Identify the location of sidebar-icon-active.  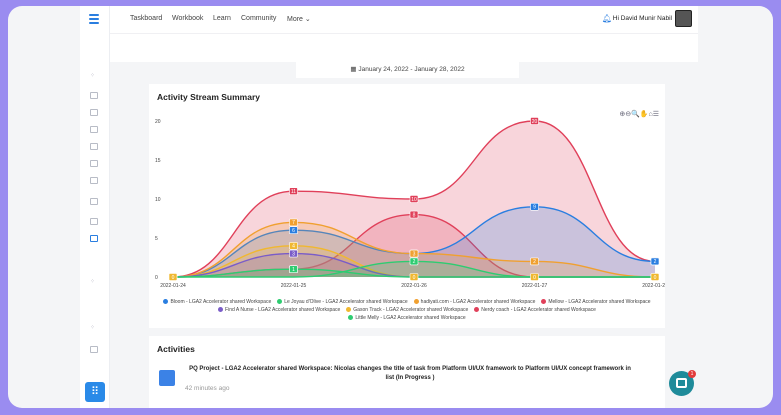
(94, 238).